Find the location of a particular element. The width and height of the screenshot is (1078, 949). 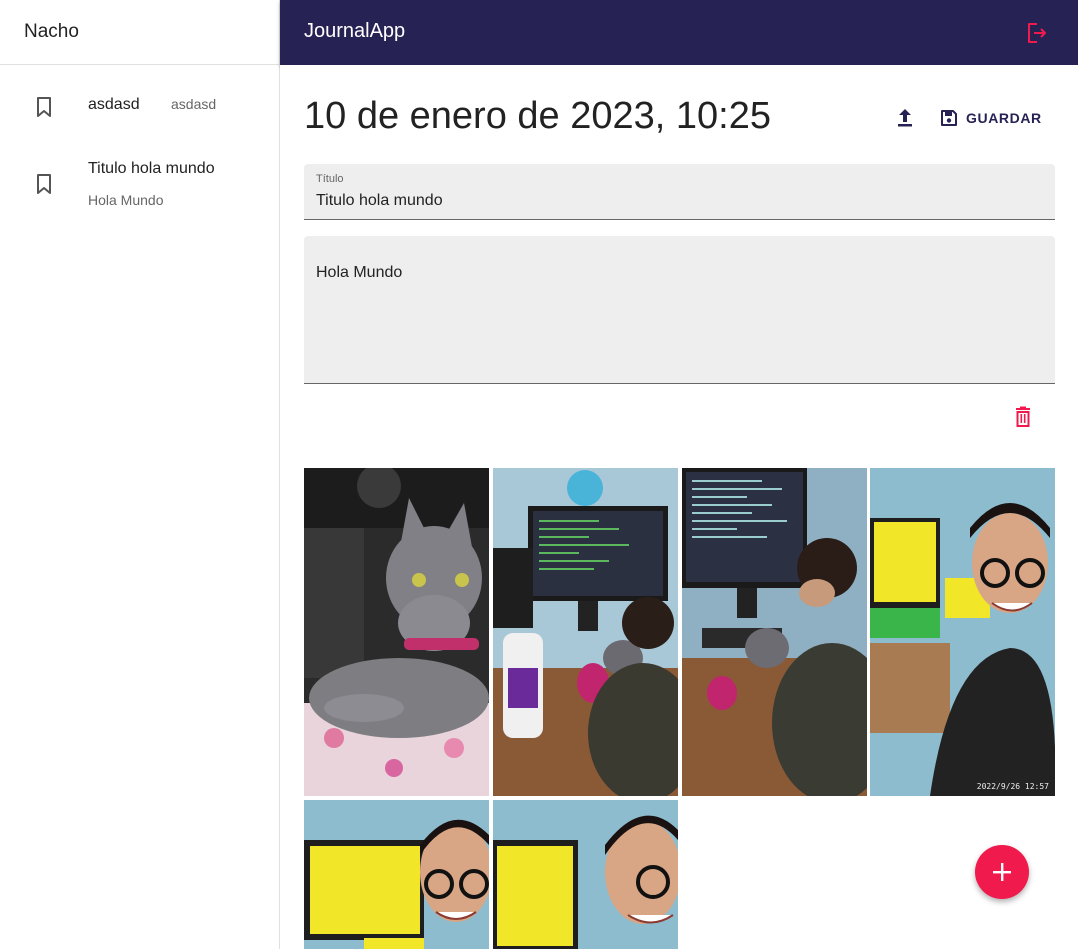

sidebar-entry-title: asdasd is located at coordinates (114, 104).